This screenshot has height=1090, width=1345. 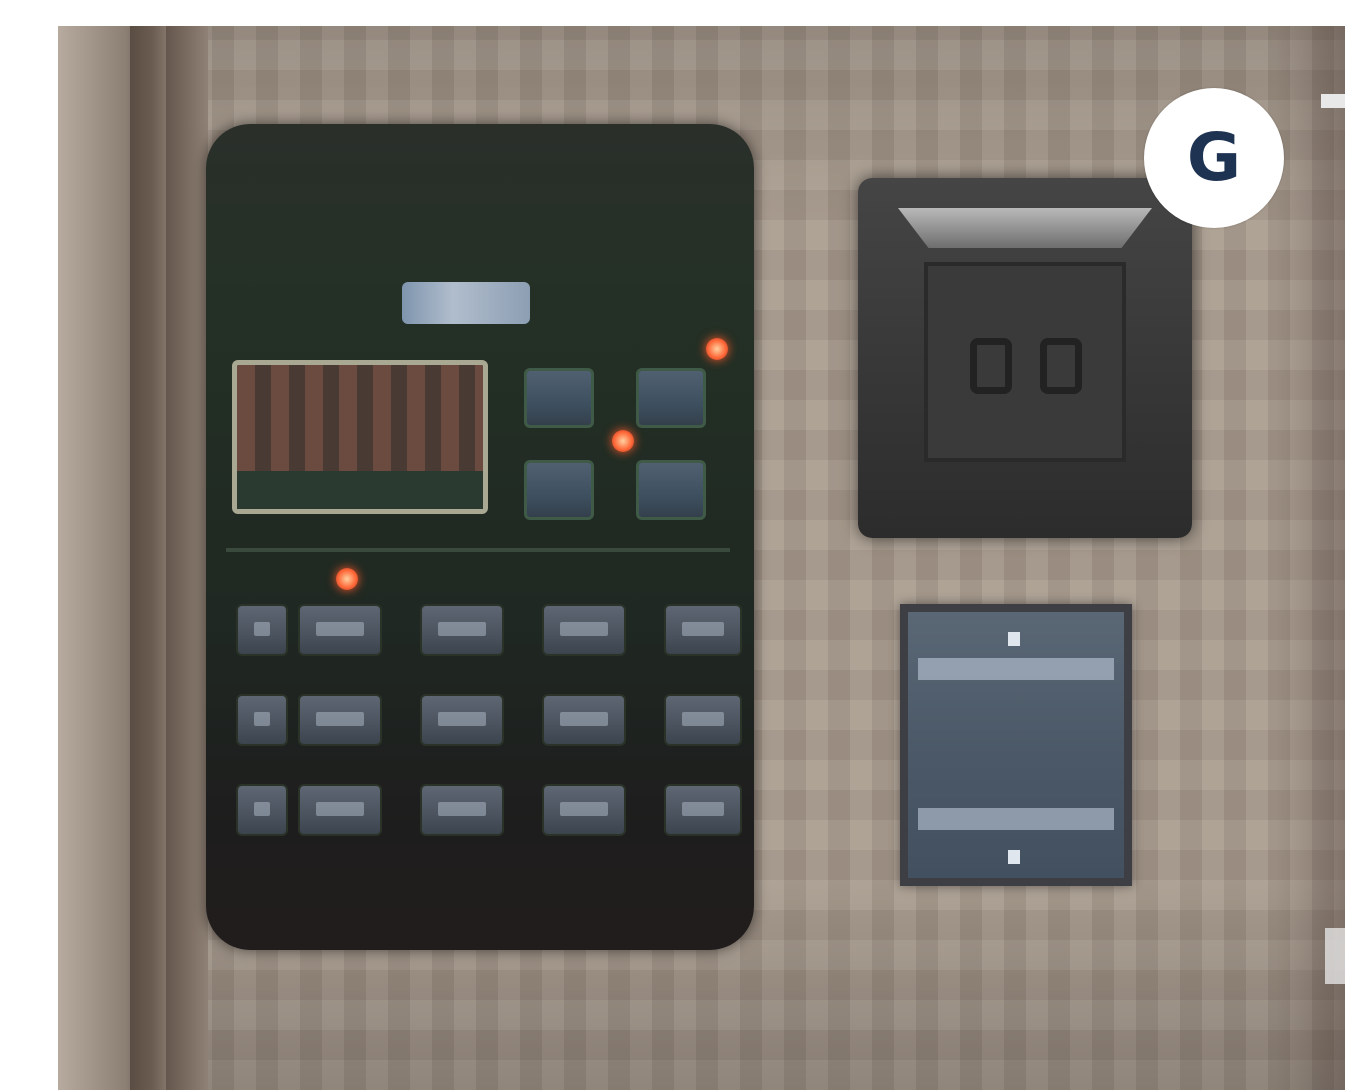 I want to click on wall-switch-plate, so click(x=1016, y=745).